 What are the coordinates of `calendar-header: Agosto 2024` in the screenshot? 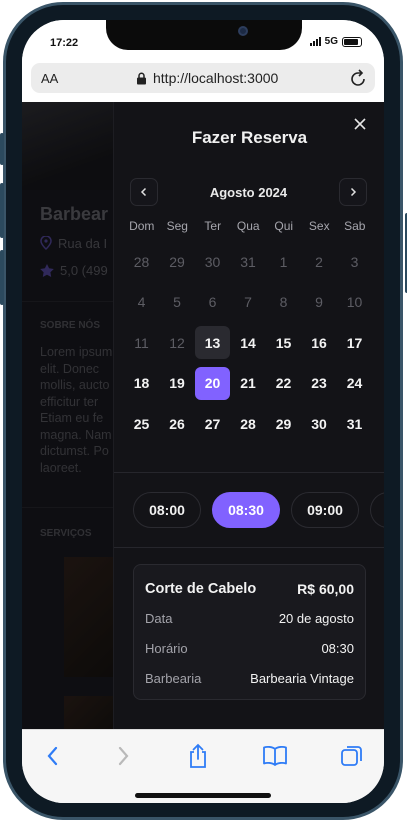 It's located at (248, 193).